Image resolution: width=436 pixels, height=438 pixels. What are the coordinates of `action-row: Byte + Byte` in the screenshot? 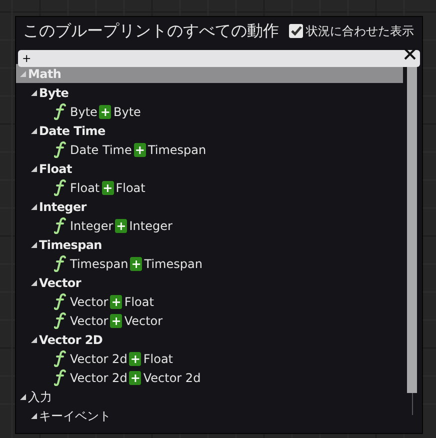 It's located at (210, 111).